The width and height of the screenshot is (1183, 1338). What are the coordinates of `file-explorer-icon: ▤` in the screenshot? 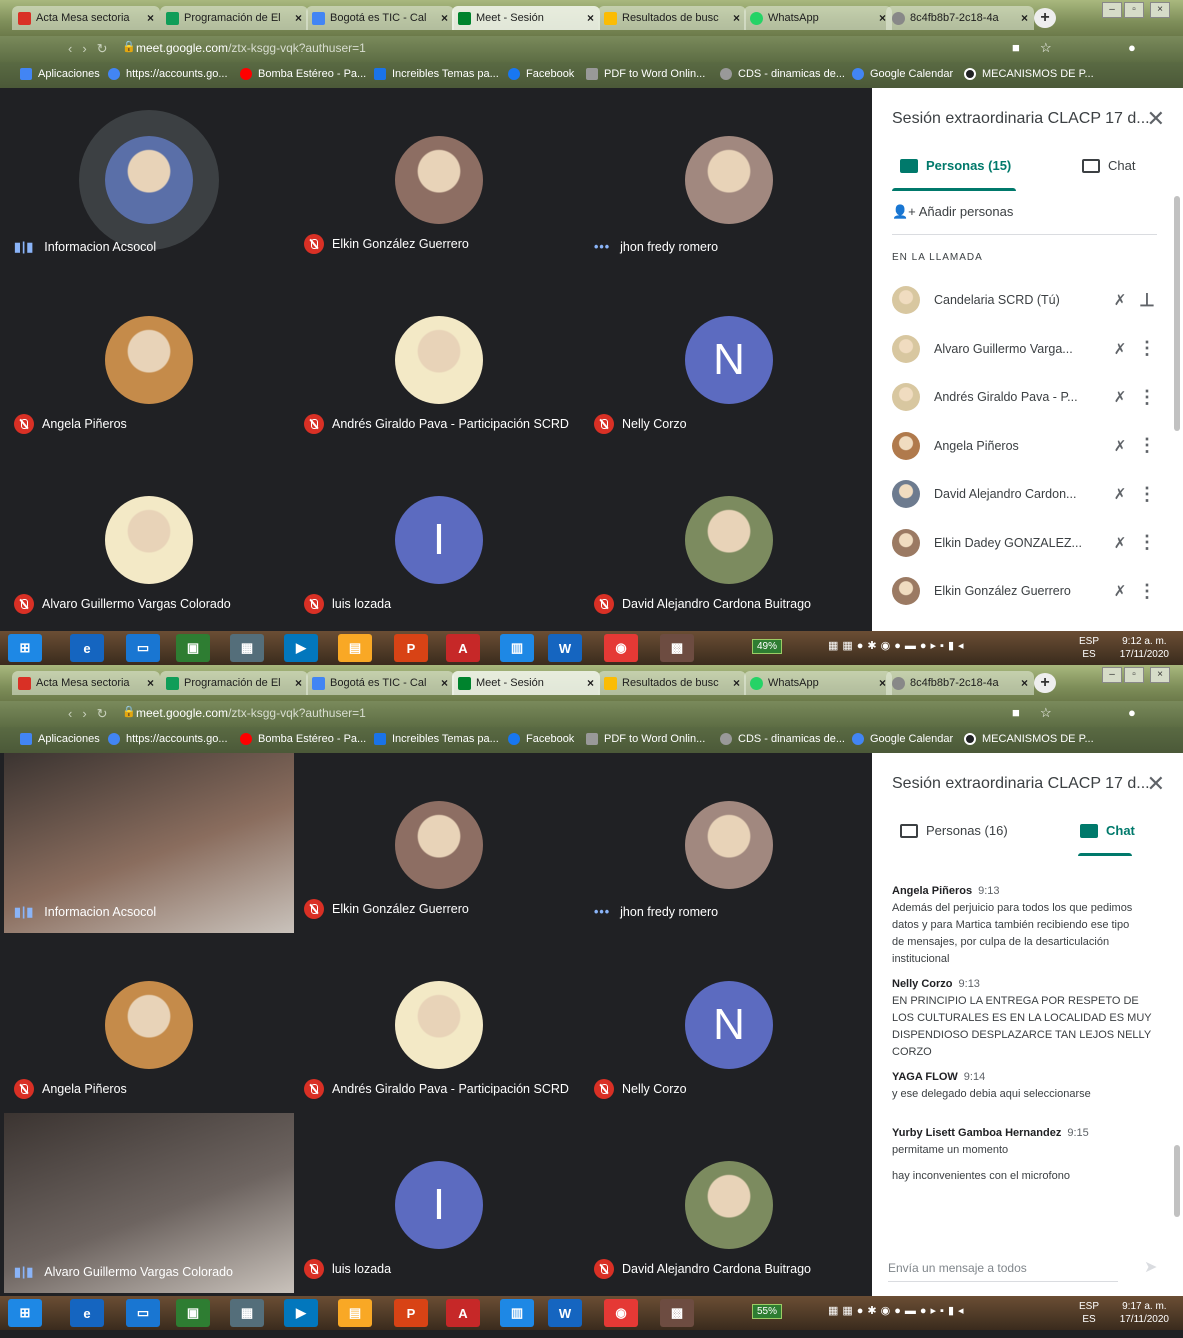 It's located at (355, 1313).